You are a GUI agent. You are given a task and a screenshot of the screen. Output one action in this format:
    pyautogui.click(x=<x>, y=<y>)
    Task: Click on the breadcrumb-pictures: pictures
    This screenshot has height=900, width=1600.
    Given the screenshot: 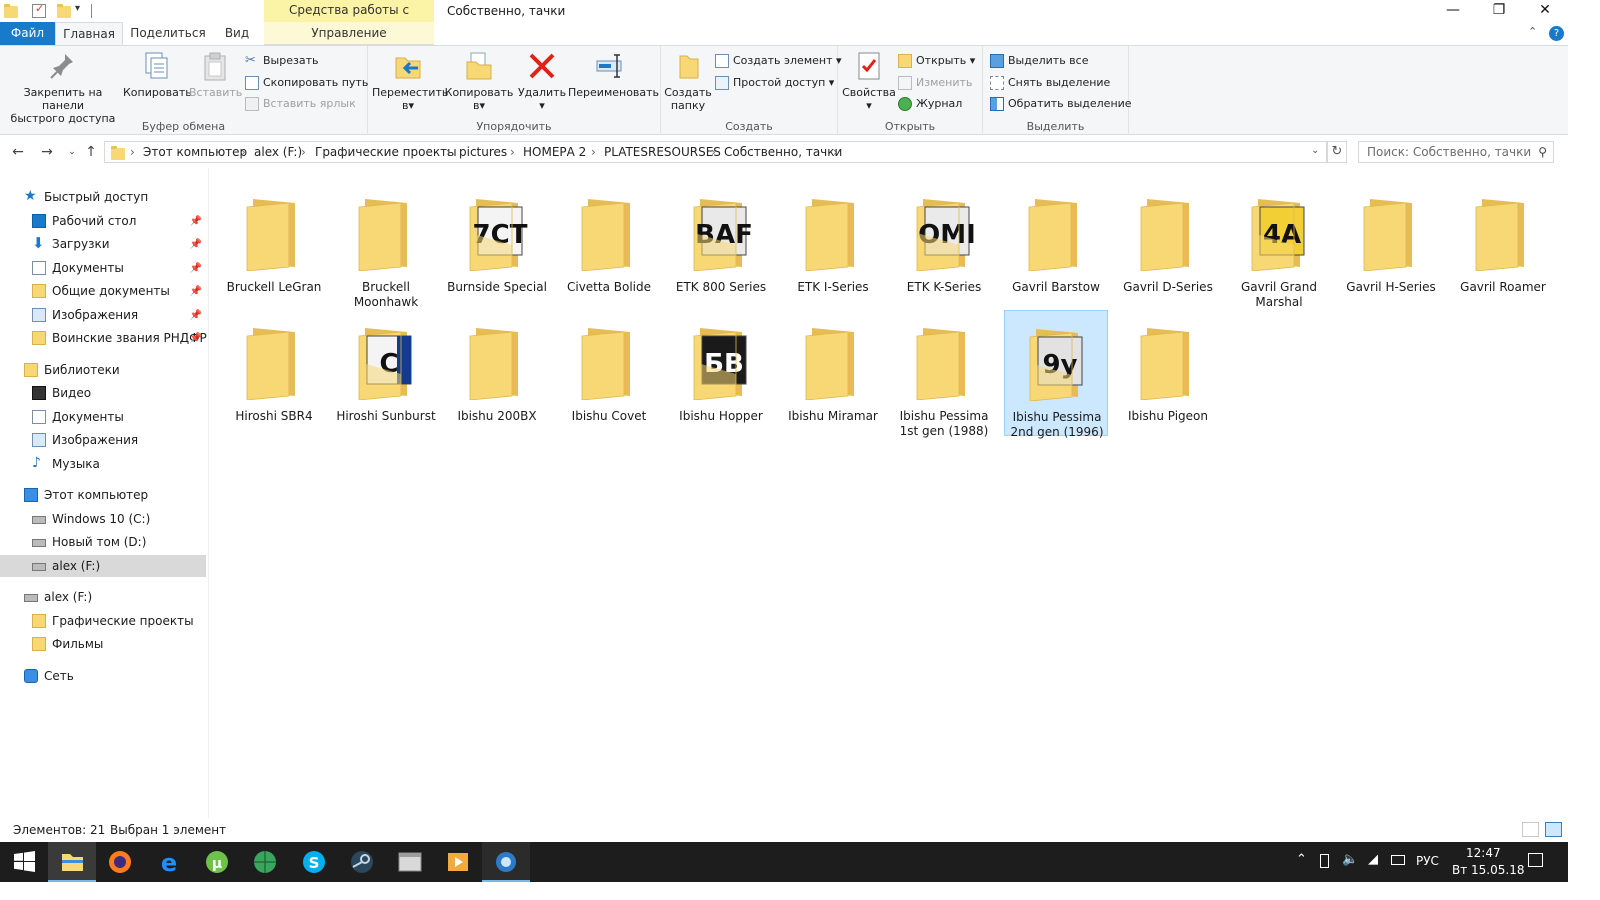 What is the action you would take?
    pyautogui.click(x=483, y=152)
    